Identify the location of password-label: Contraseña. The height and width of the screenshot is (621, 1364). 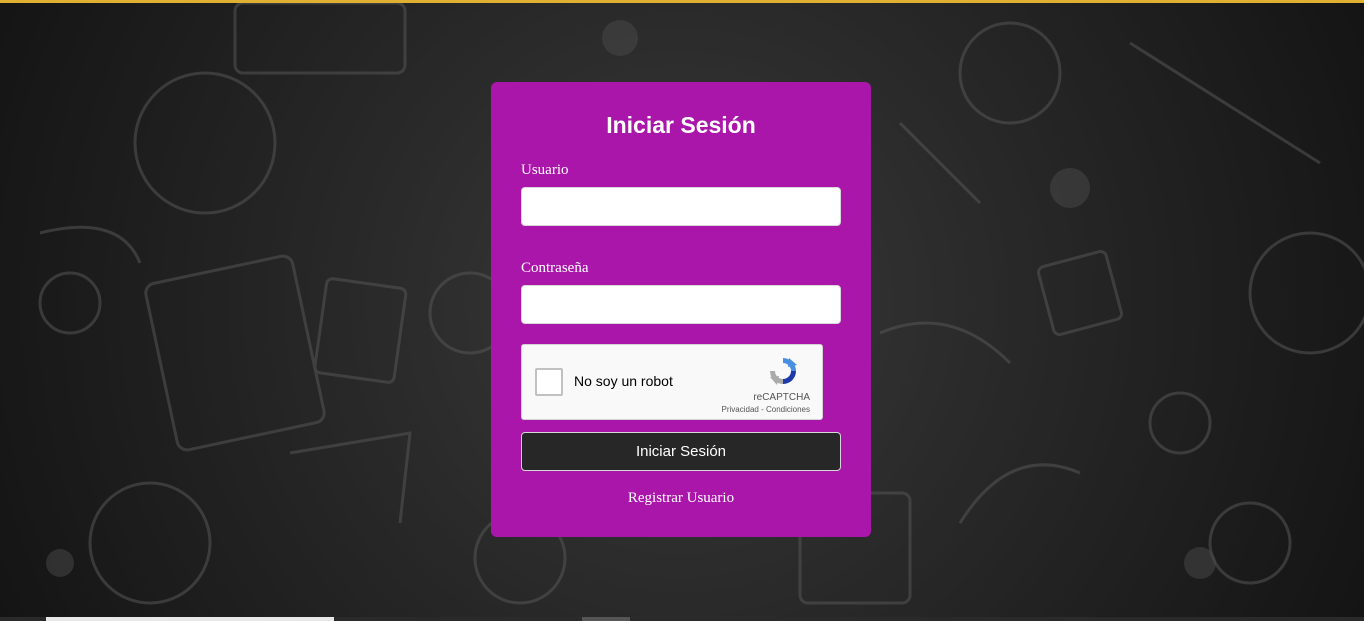
(555, 268).